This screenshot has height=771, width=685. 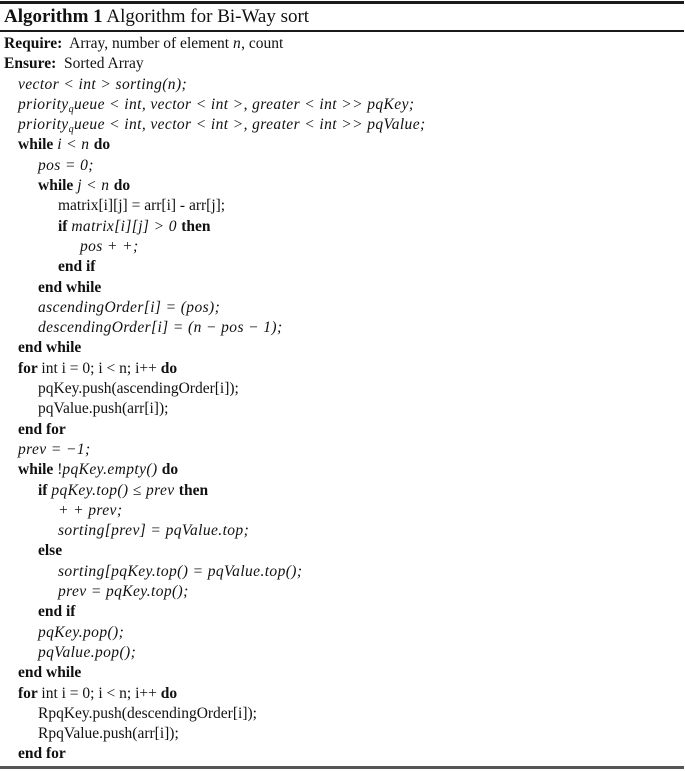 What do you see at coordinates (129, 307) in the screenshot?
I see `math-expression: ascendingOrder[i] = (pos);` at bounding box center [129, 307].